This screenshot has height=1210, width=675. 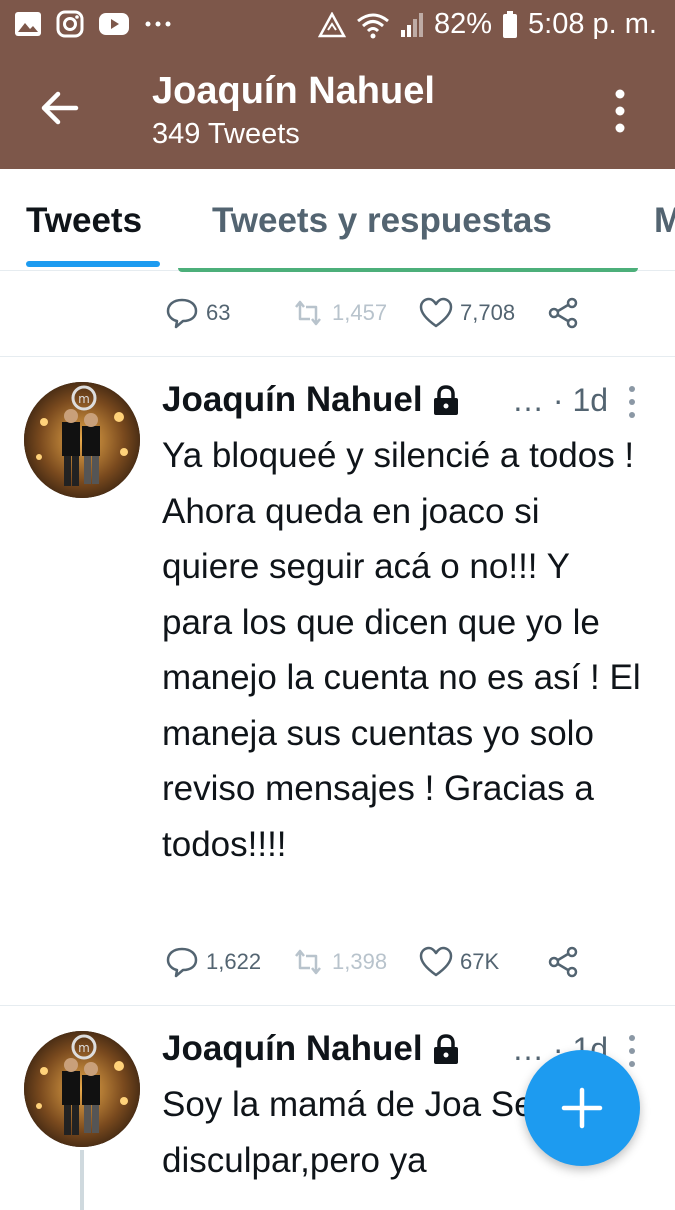 I want to click on battery-icon, so click(x=510, y=24).